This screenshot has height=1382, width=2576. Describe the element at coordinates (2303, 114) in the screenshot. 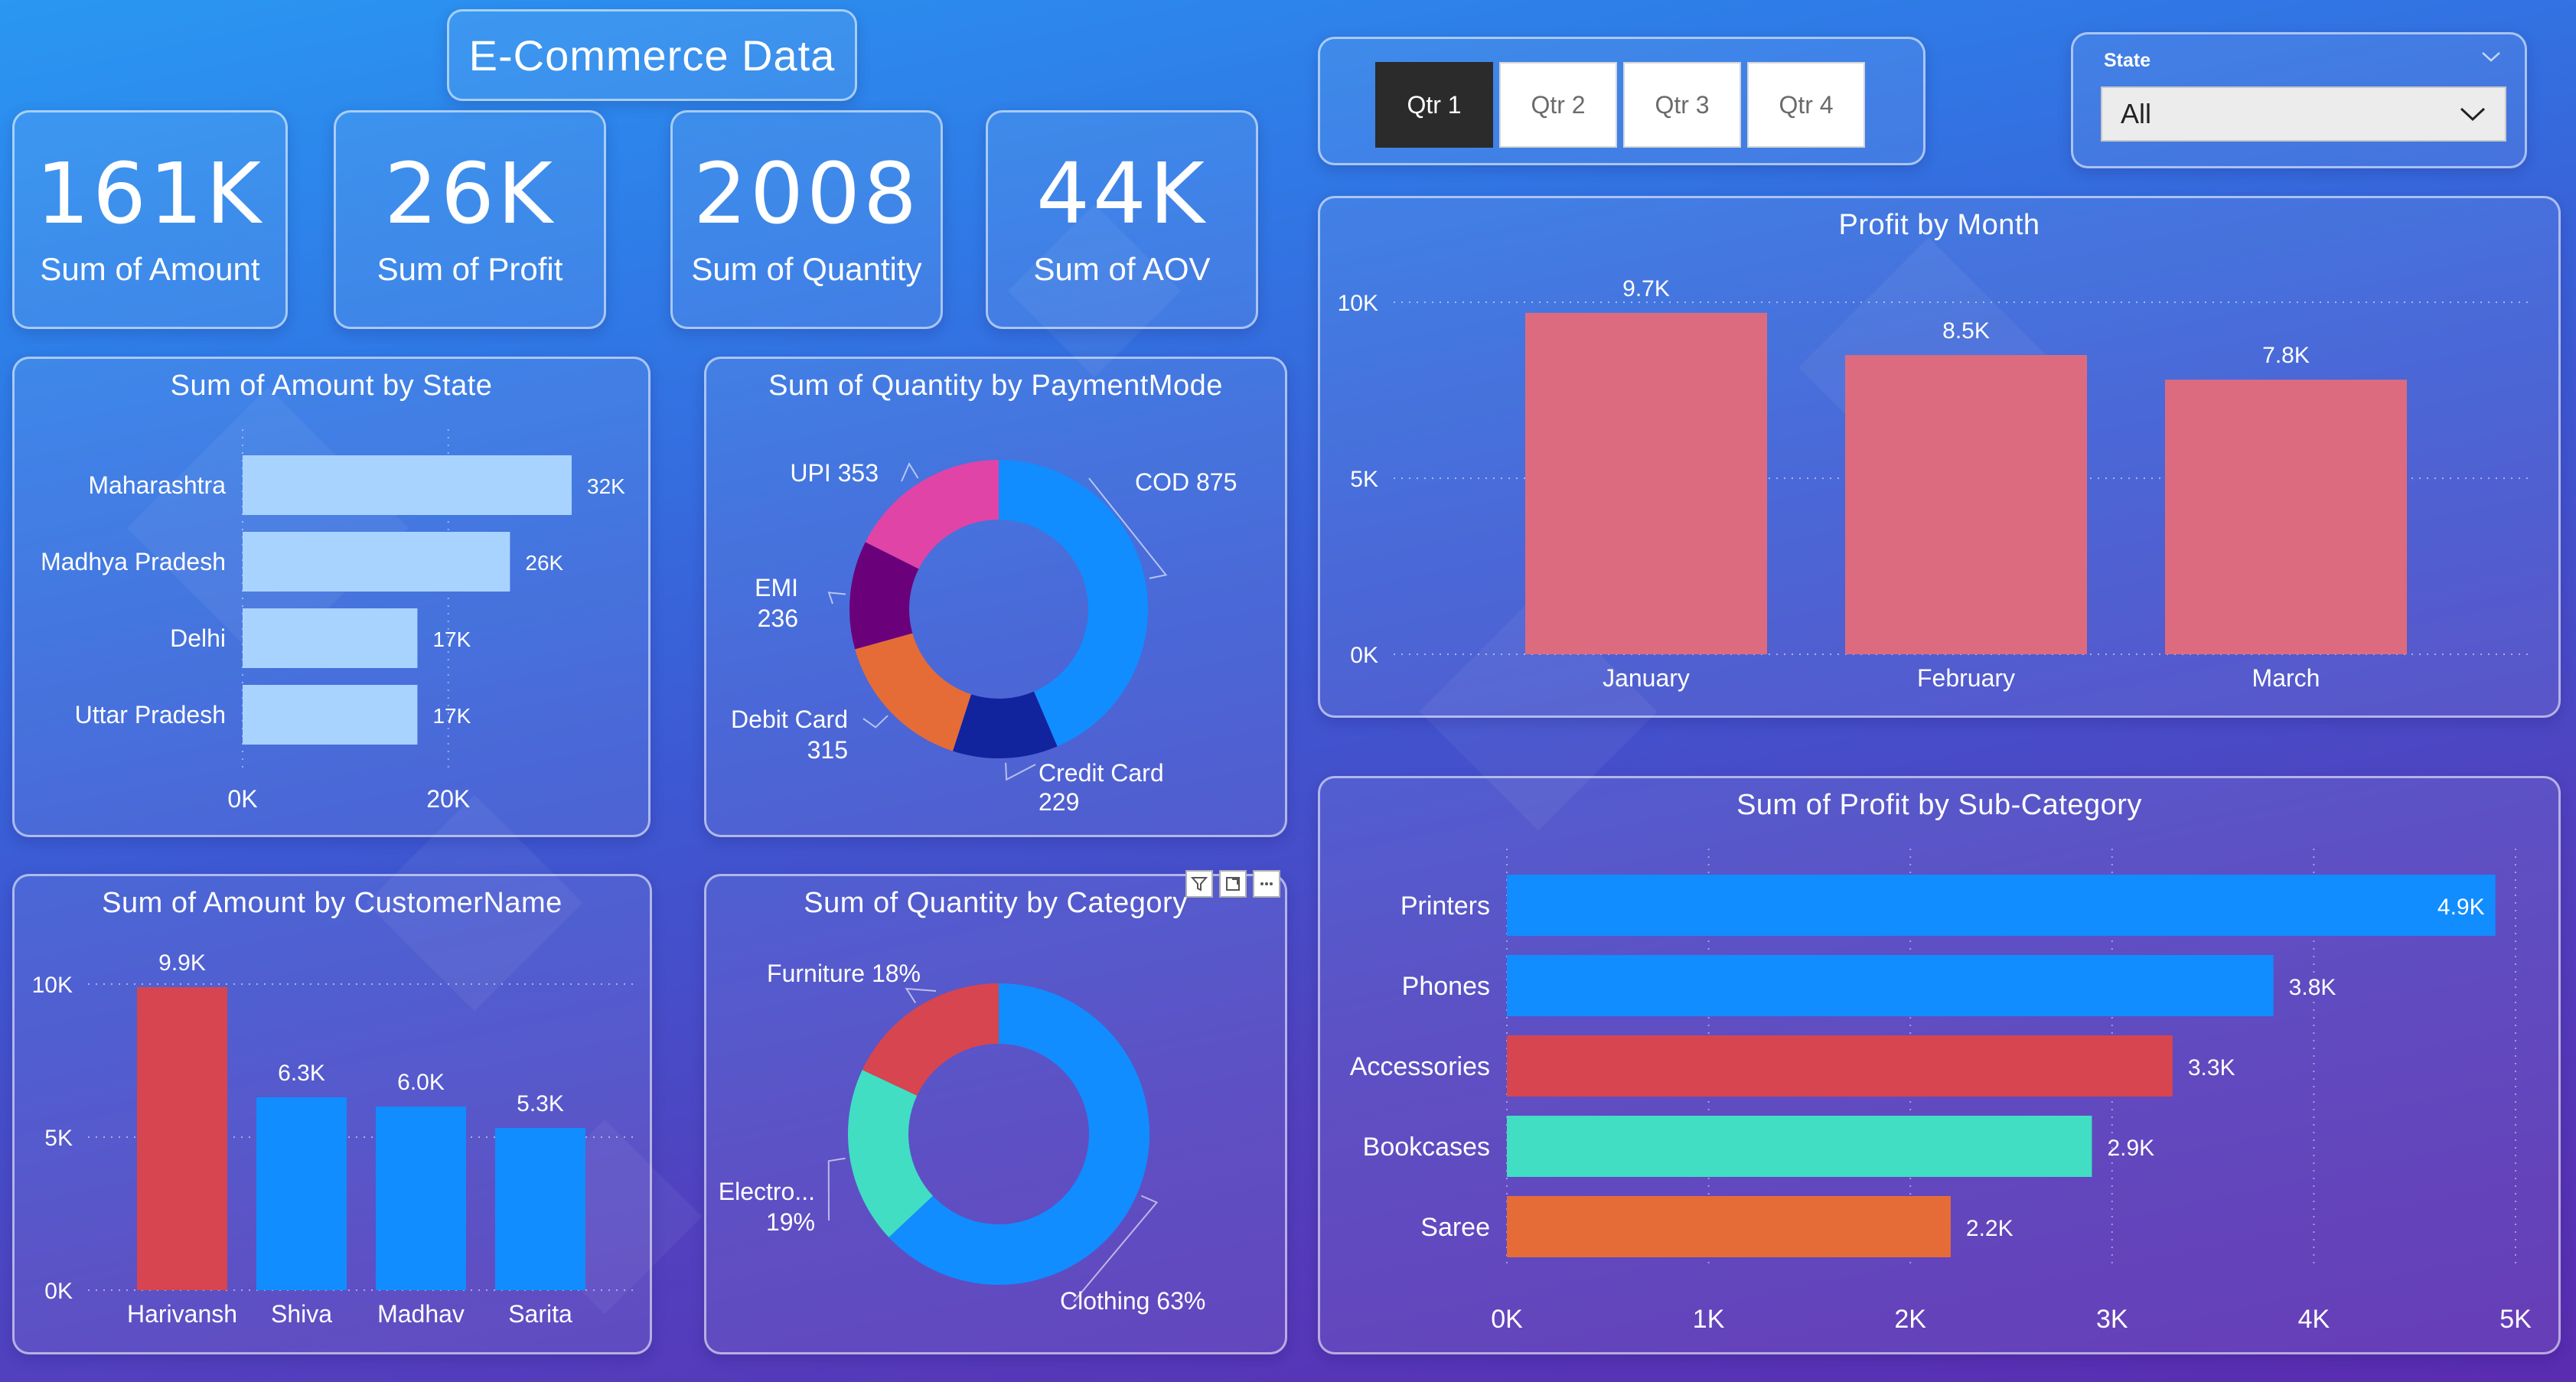

I see `state-dropdown: All` at that location.